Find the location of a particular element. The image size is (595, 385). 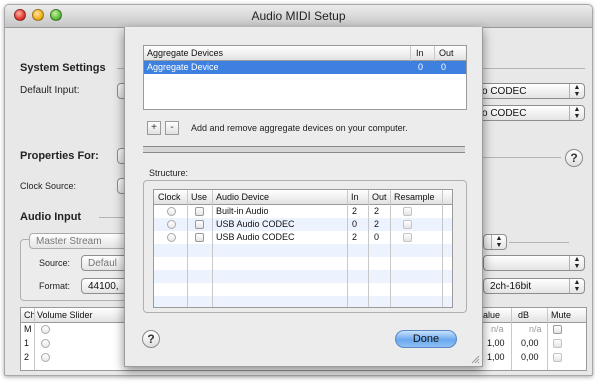

properties-for-label: Properties For: is located at coordinates (59, 156).